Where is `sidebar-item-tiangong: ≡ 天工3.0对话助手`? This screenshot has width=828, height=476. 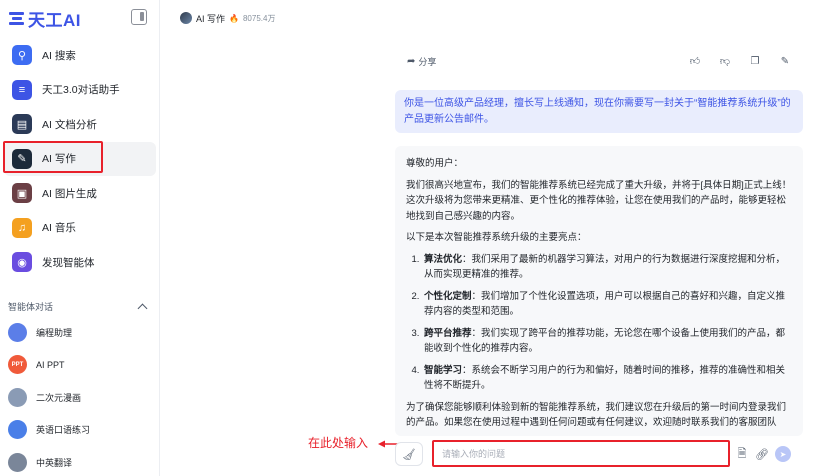 sidebar-item-tiangong: ≡ 天工3.0对话助手 is located at coordinates (80, 90).